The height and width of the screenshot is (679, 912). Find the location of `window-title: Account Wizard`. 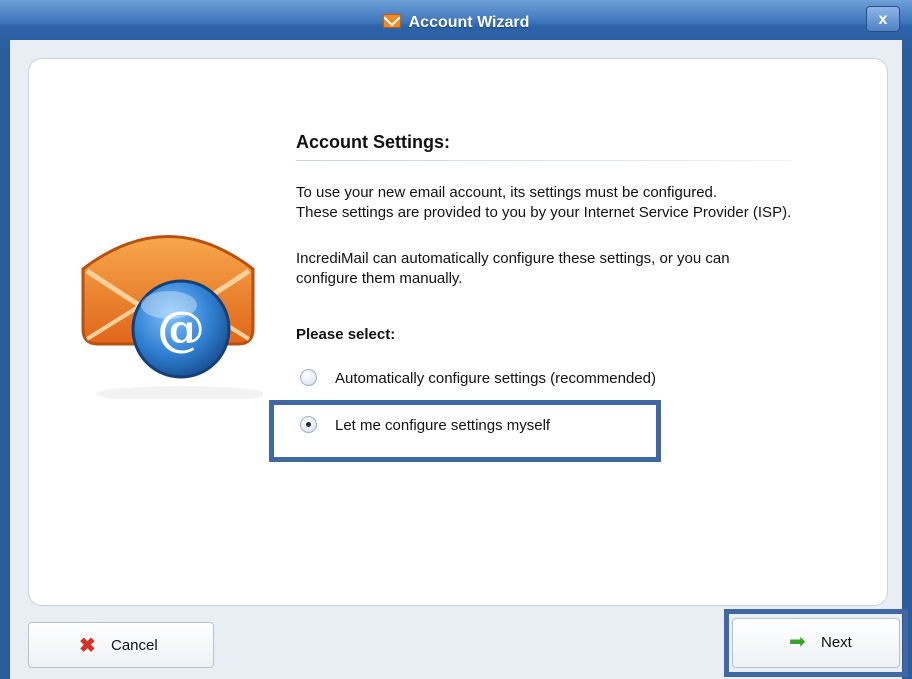

window-title: Account Wizard is located at coordinates (456, 23).